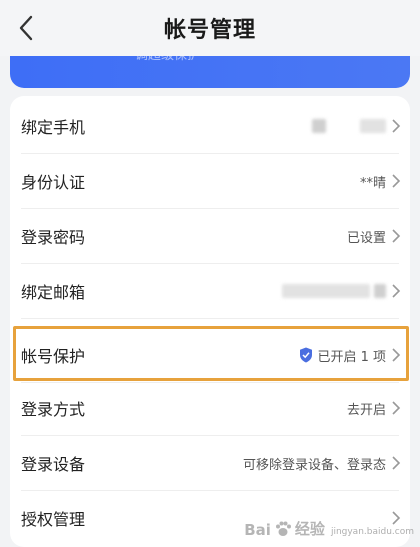 This screenshot has height=547, width=420. I want to click on shield-check-icon, so click(306, 355).